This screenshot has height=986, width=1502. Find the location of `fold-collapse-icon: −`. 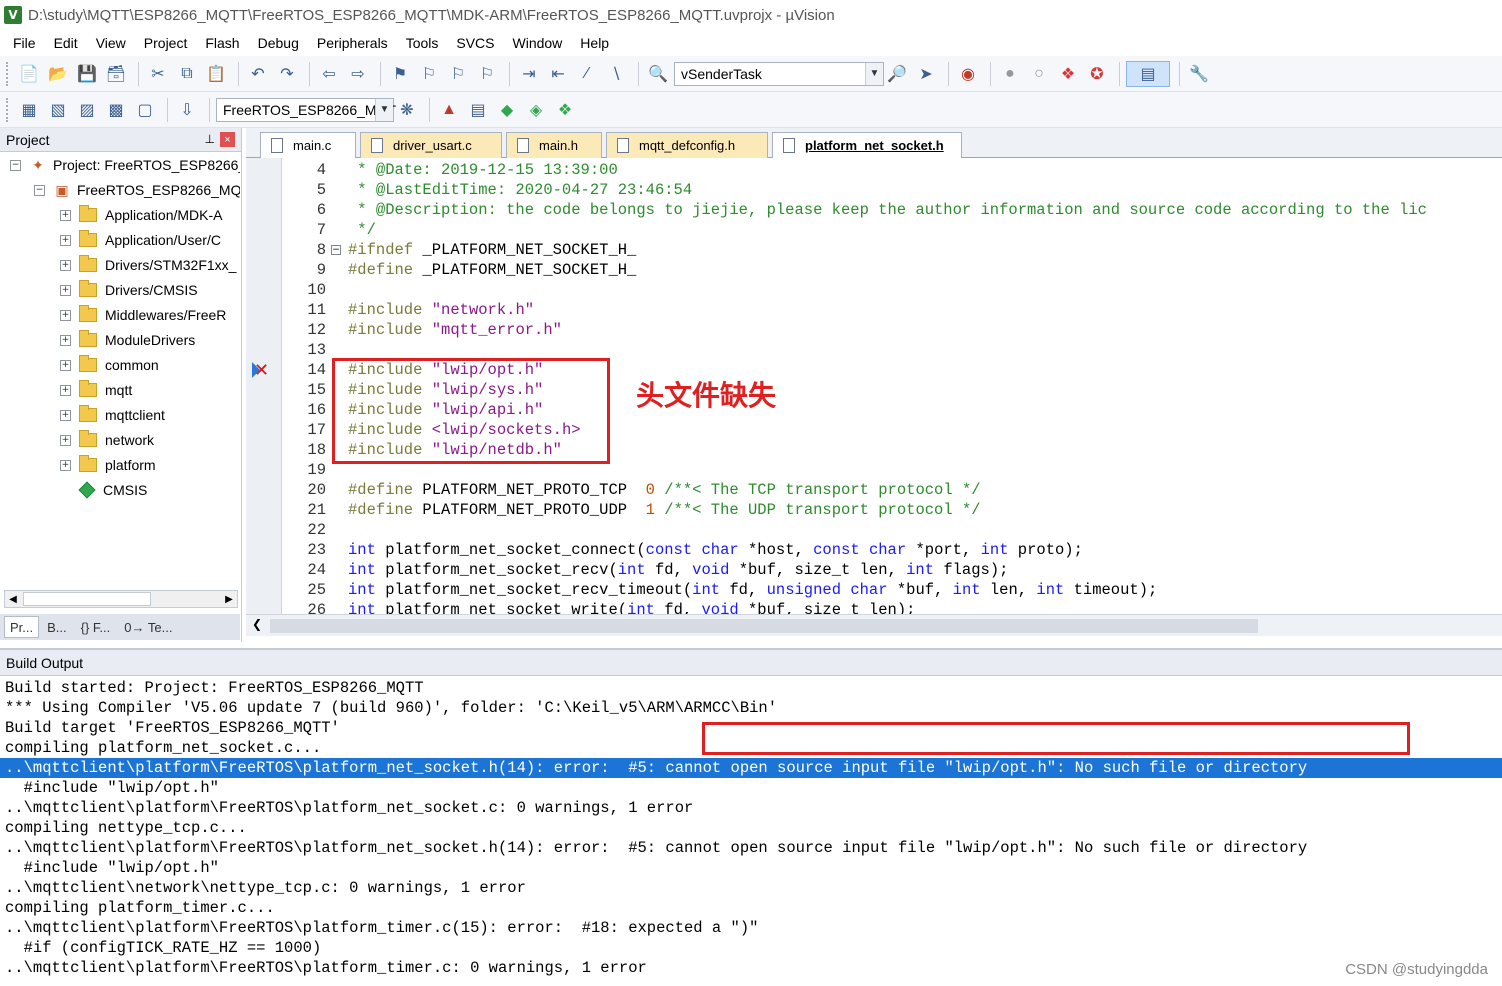

fold-collapse-icon: − is located at coordinates (336, 250).